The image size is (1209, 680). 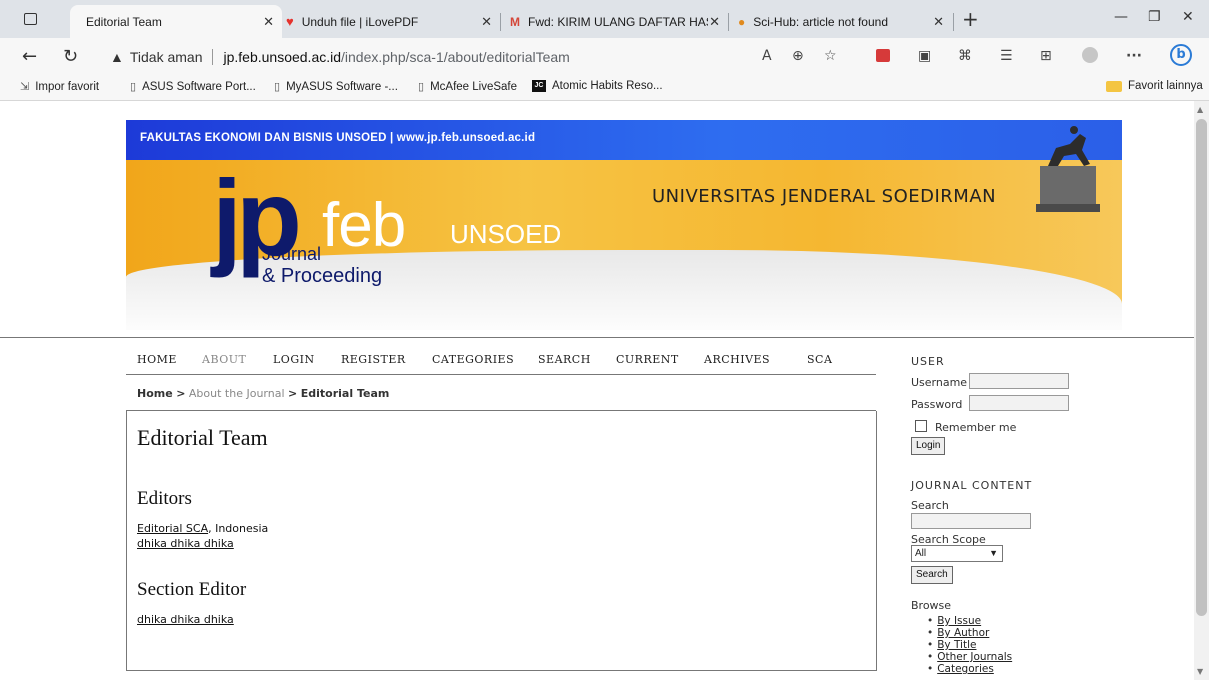 I want to click on list-item: By Issue, so click(x=969, y=621).